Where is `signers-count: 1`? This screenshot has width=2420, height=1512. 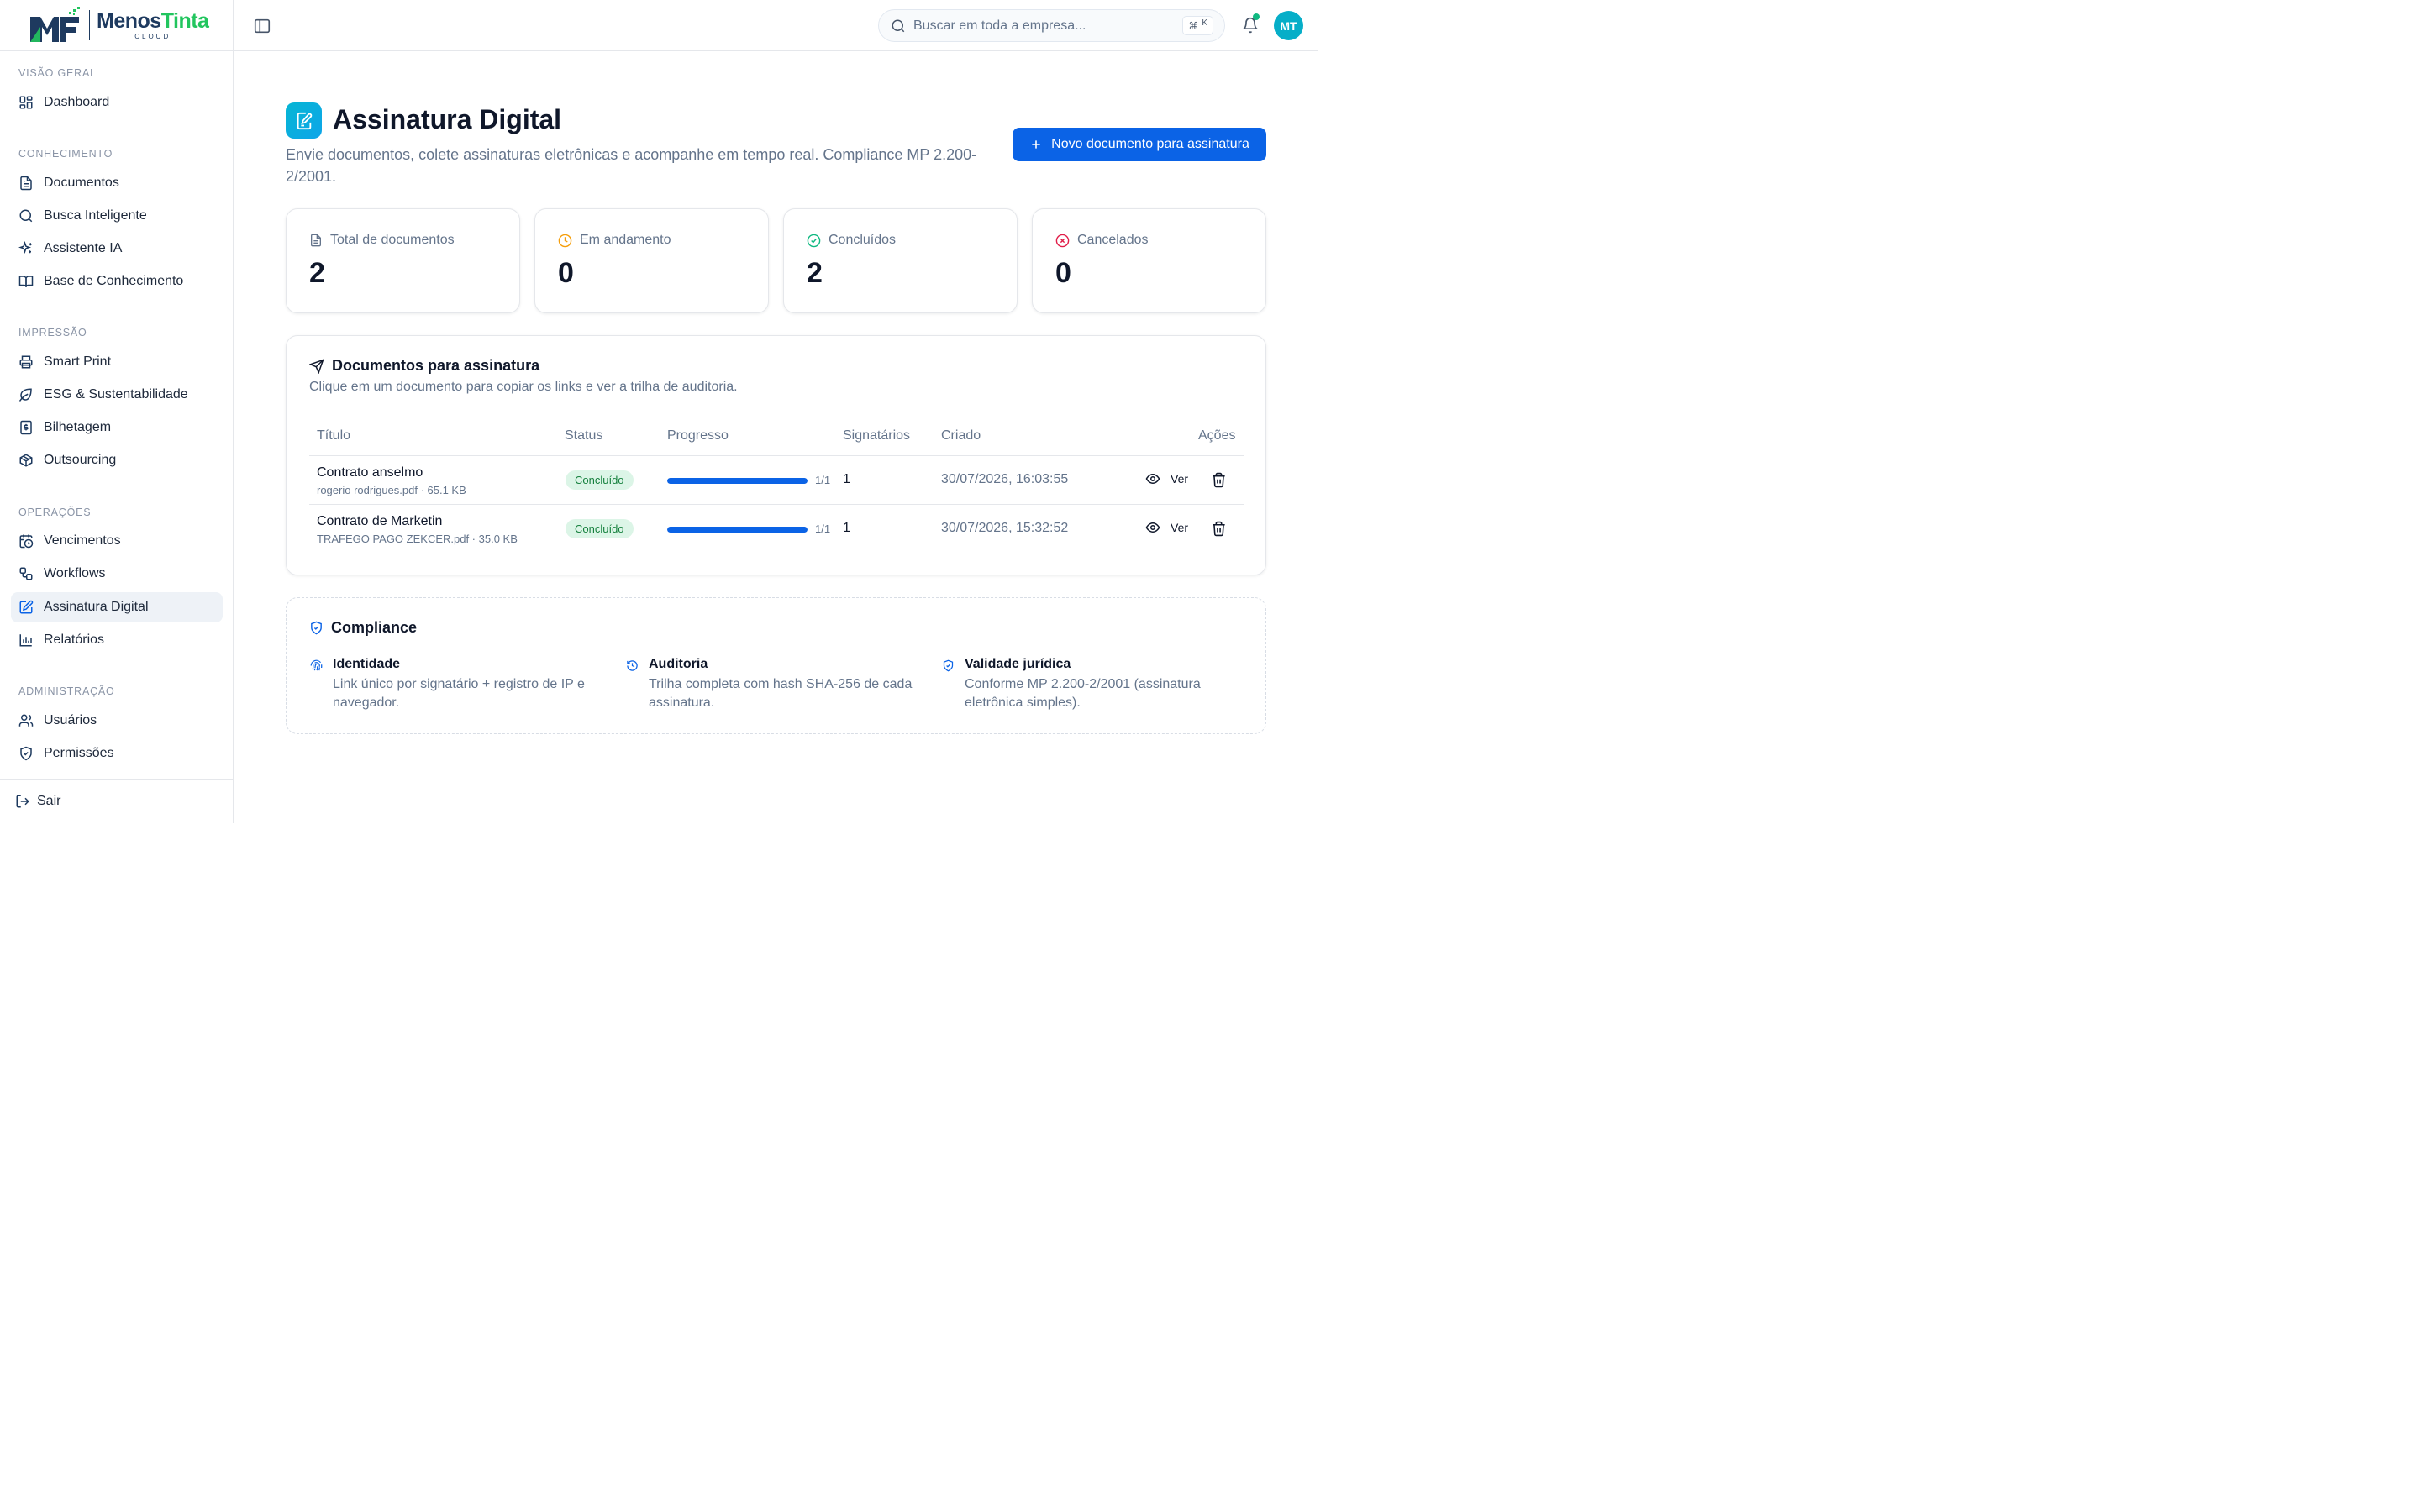 signers-count: 1 is located at coordinates (846, 479).